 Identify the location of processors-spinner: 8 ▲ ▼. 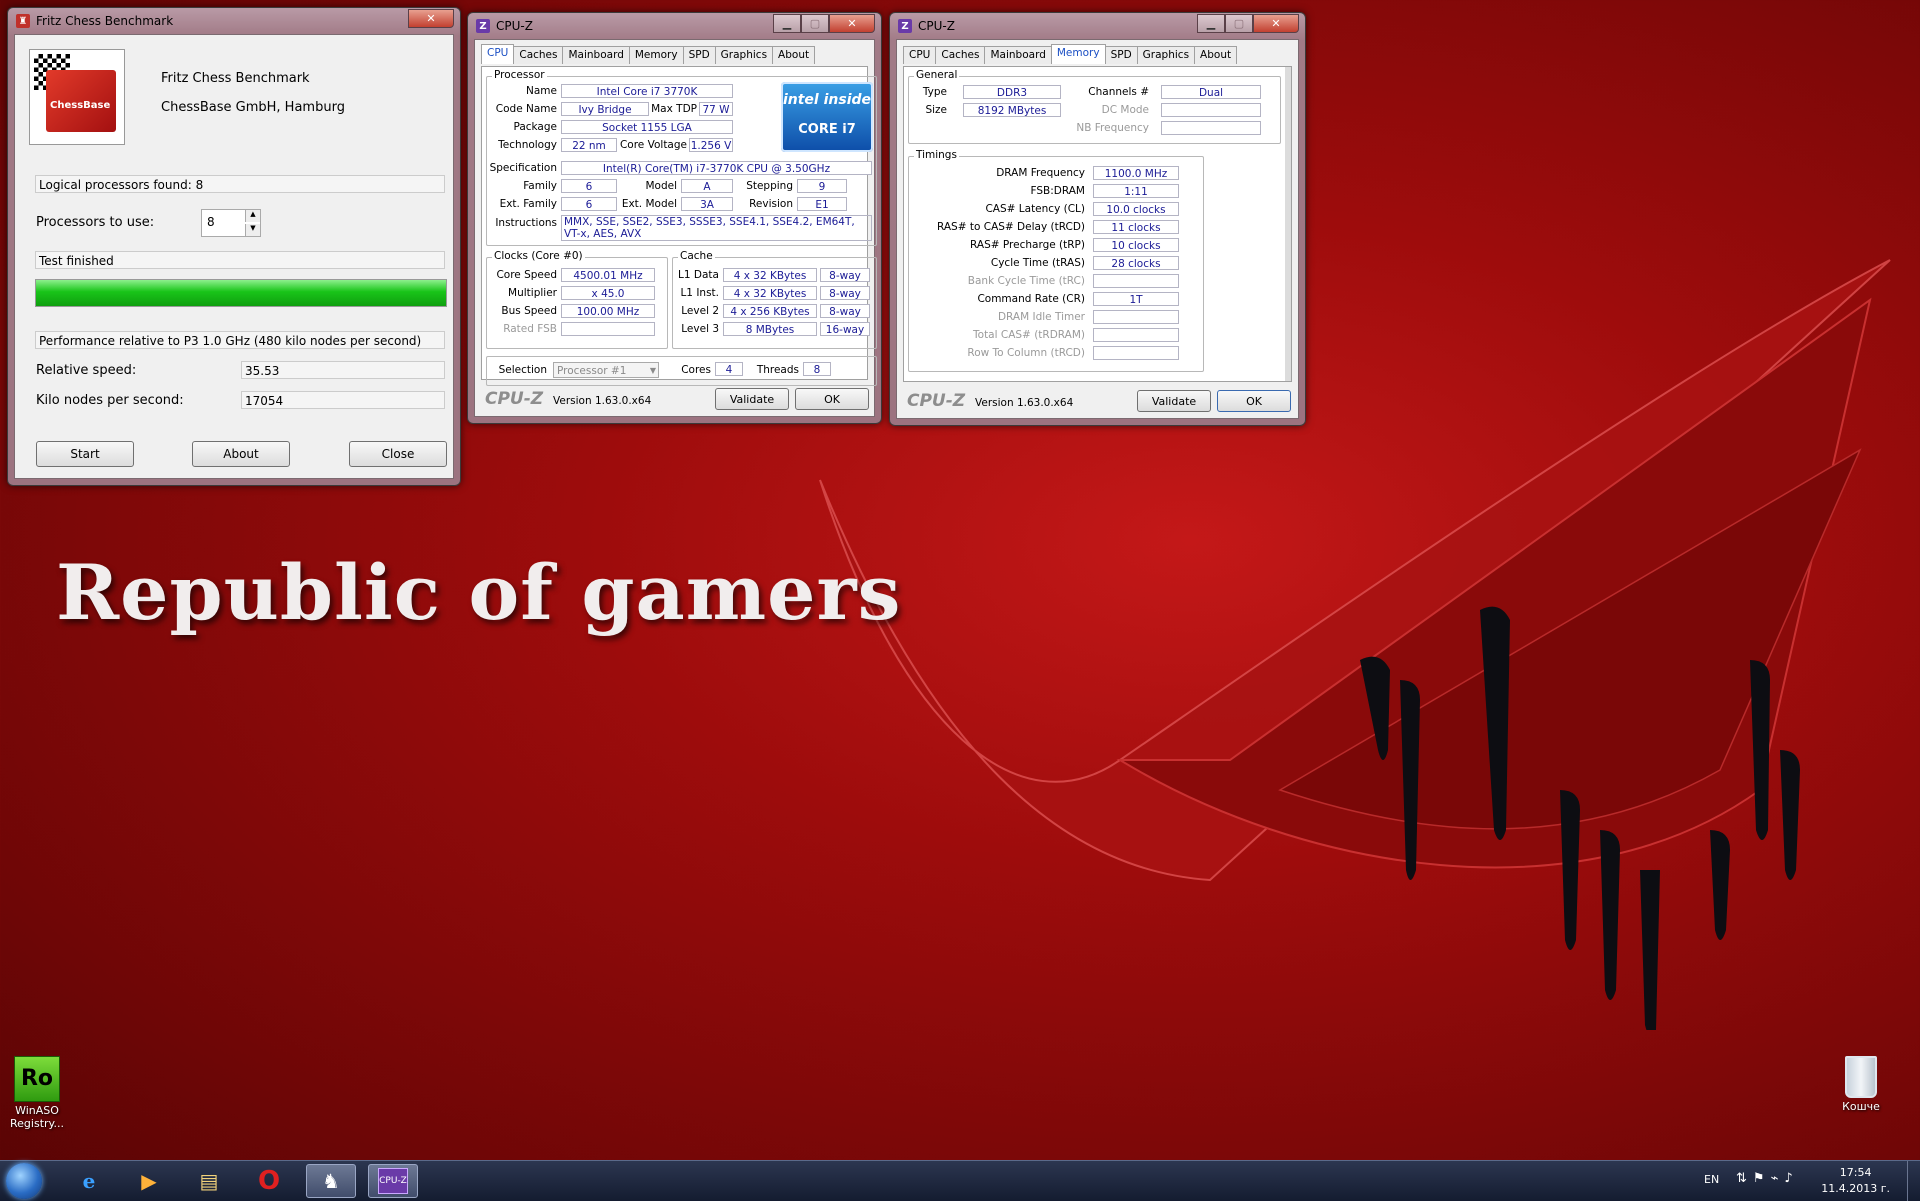
(231, 223).